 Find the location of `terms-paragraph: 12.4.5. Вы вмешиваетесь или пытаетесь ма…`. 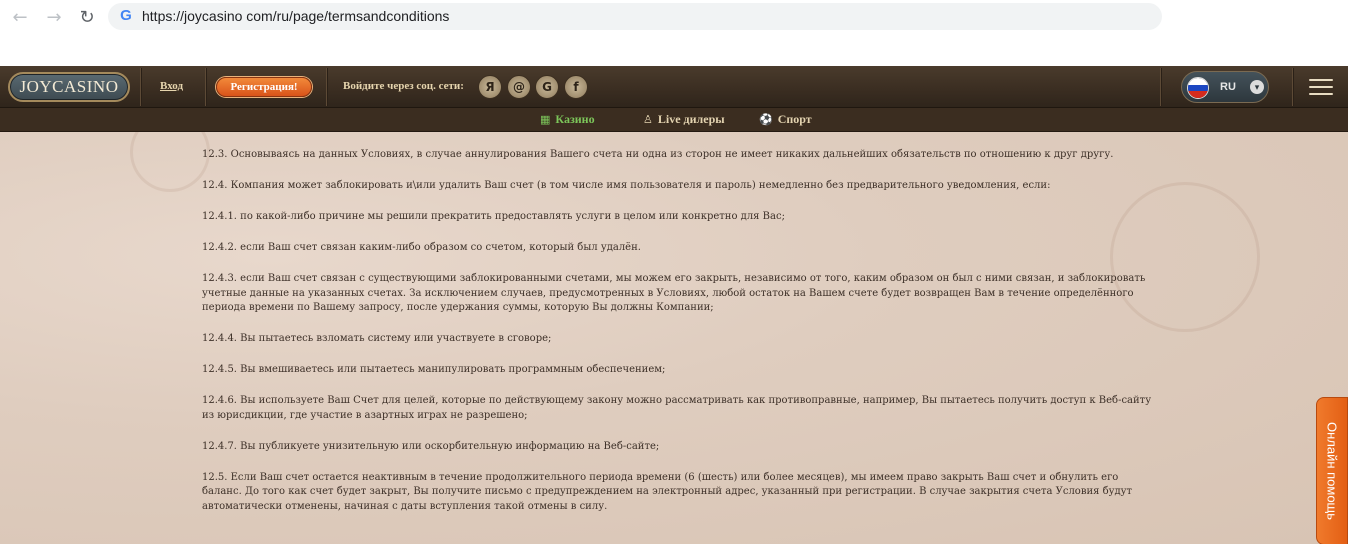

terms-paragraph: 12.4.5. Вы вмешиваетесь или пытаетесь ма… is located at coordinates (434, 369).